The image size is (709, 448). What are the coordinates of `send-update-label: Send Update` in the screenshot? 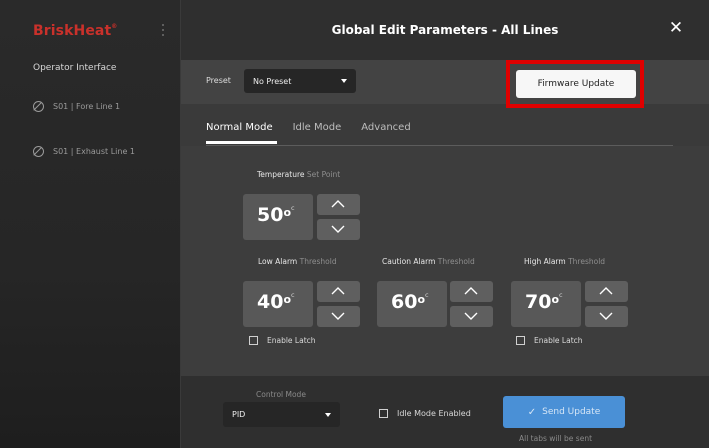 It's located at (571, 412).